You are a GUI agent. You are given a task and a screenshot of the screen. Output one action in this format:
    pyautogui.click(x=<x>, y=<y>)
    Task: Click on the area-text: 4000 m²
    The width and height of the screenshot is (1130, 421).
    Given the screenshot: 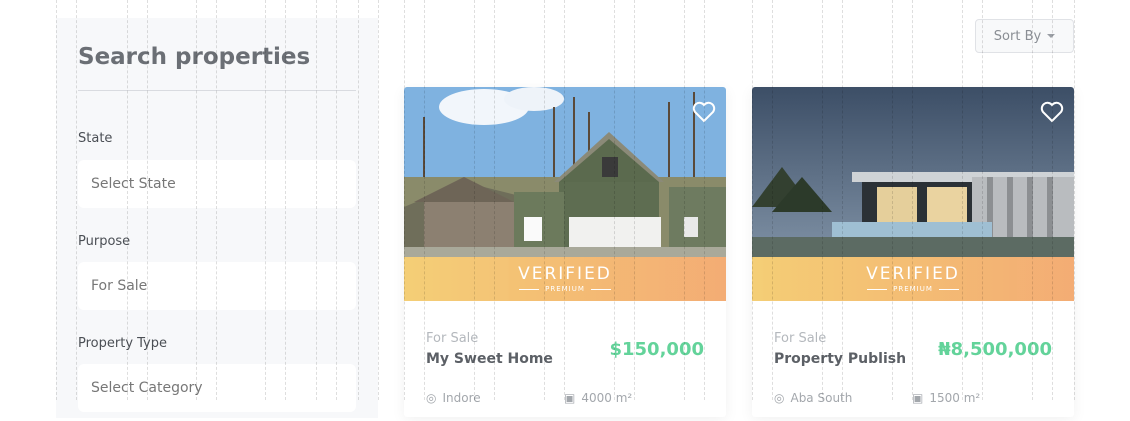 What is the action you would take?
    pyautogui.click(x=607, y=398)
    